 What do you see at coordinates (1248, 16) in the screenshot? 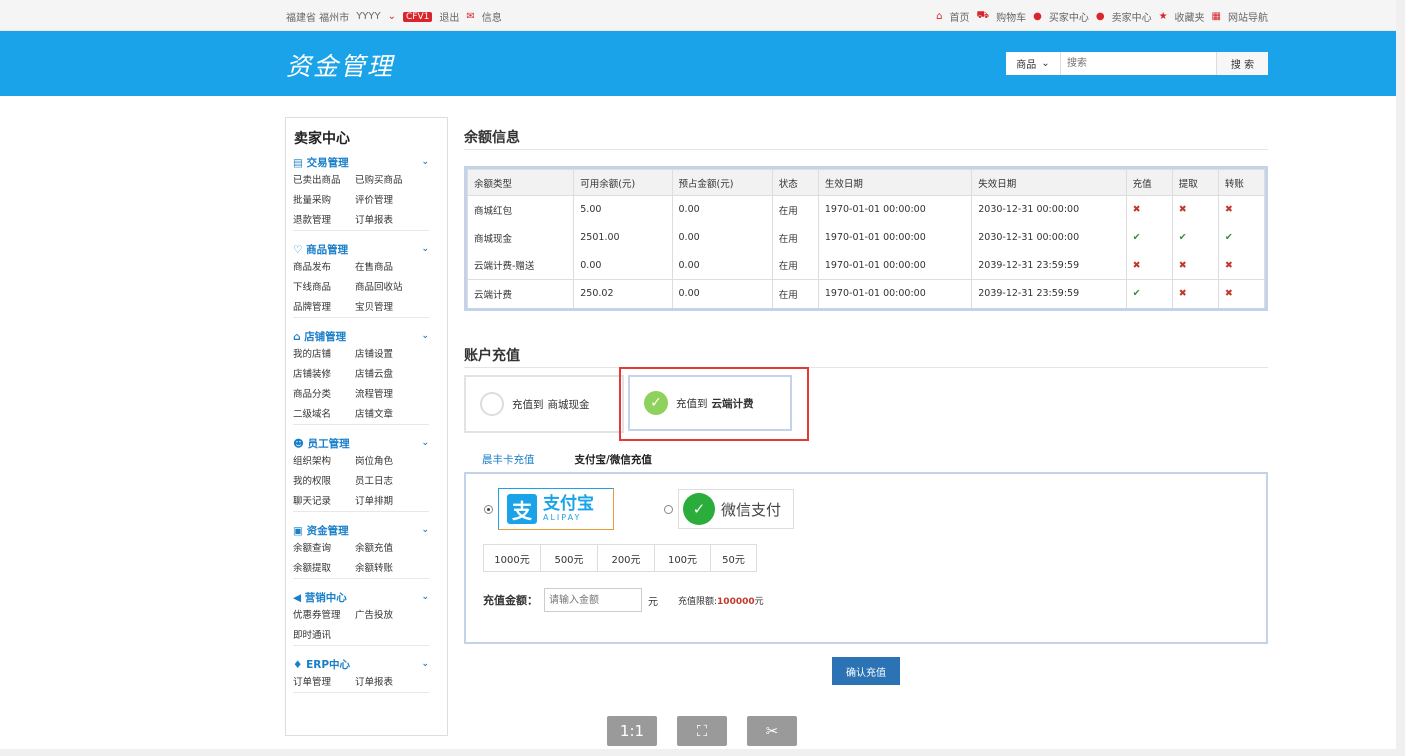
I see `site-nav-link: 网站导航` at bounding box center [1248, 16].